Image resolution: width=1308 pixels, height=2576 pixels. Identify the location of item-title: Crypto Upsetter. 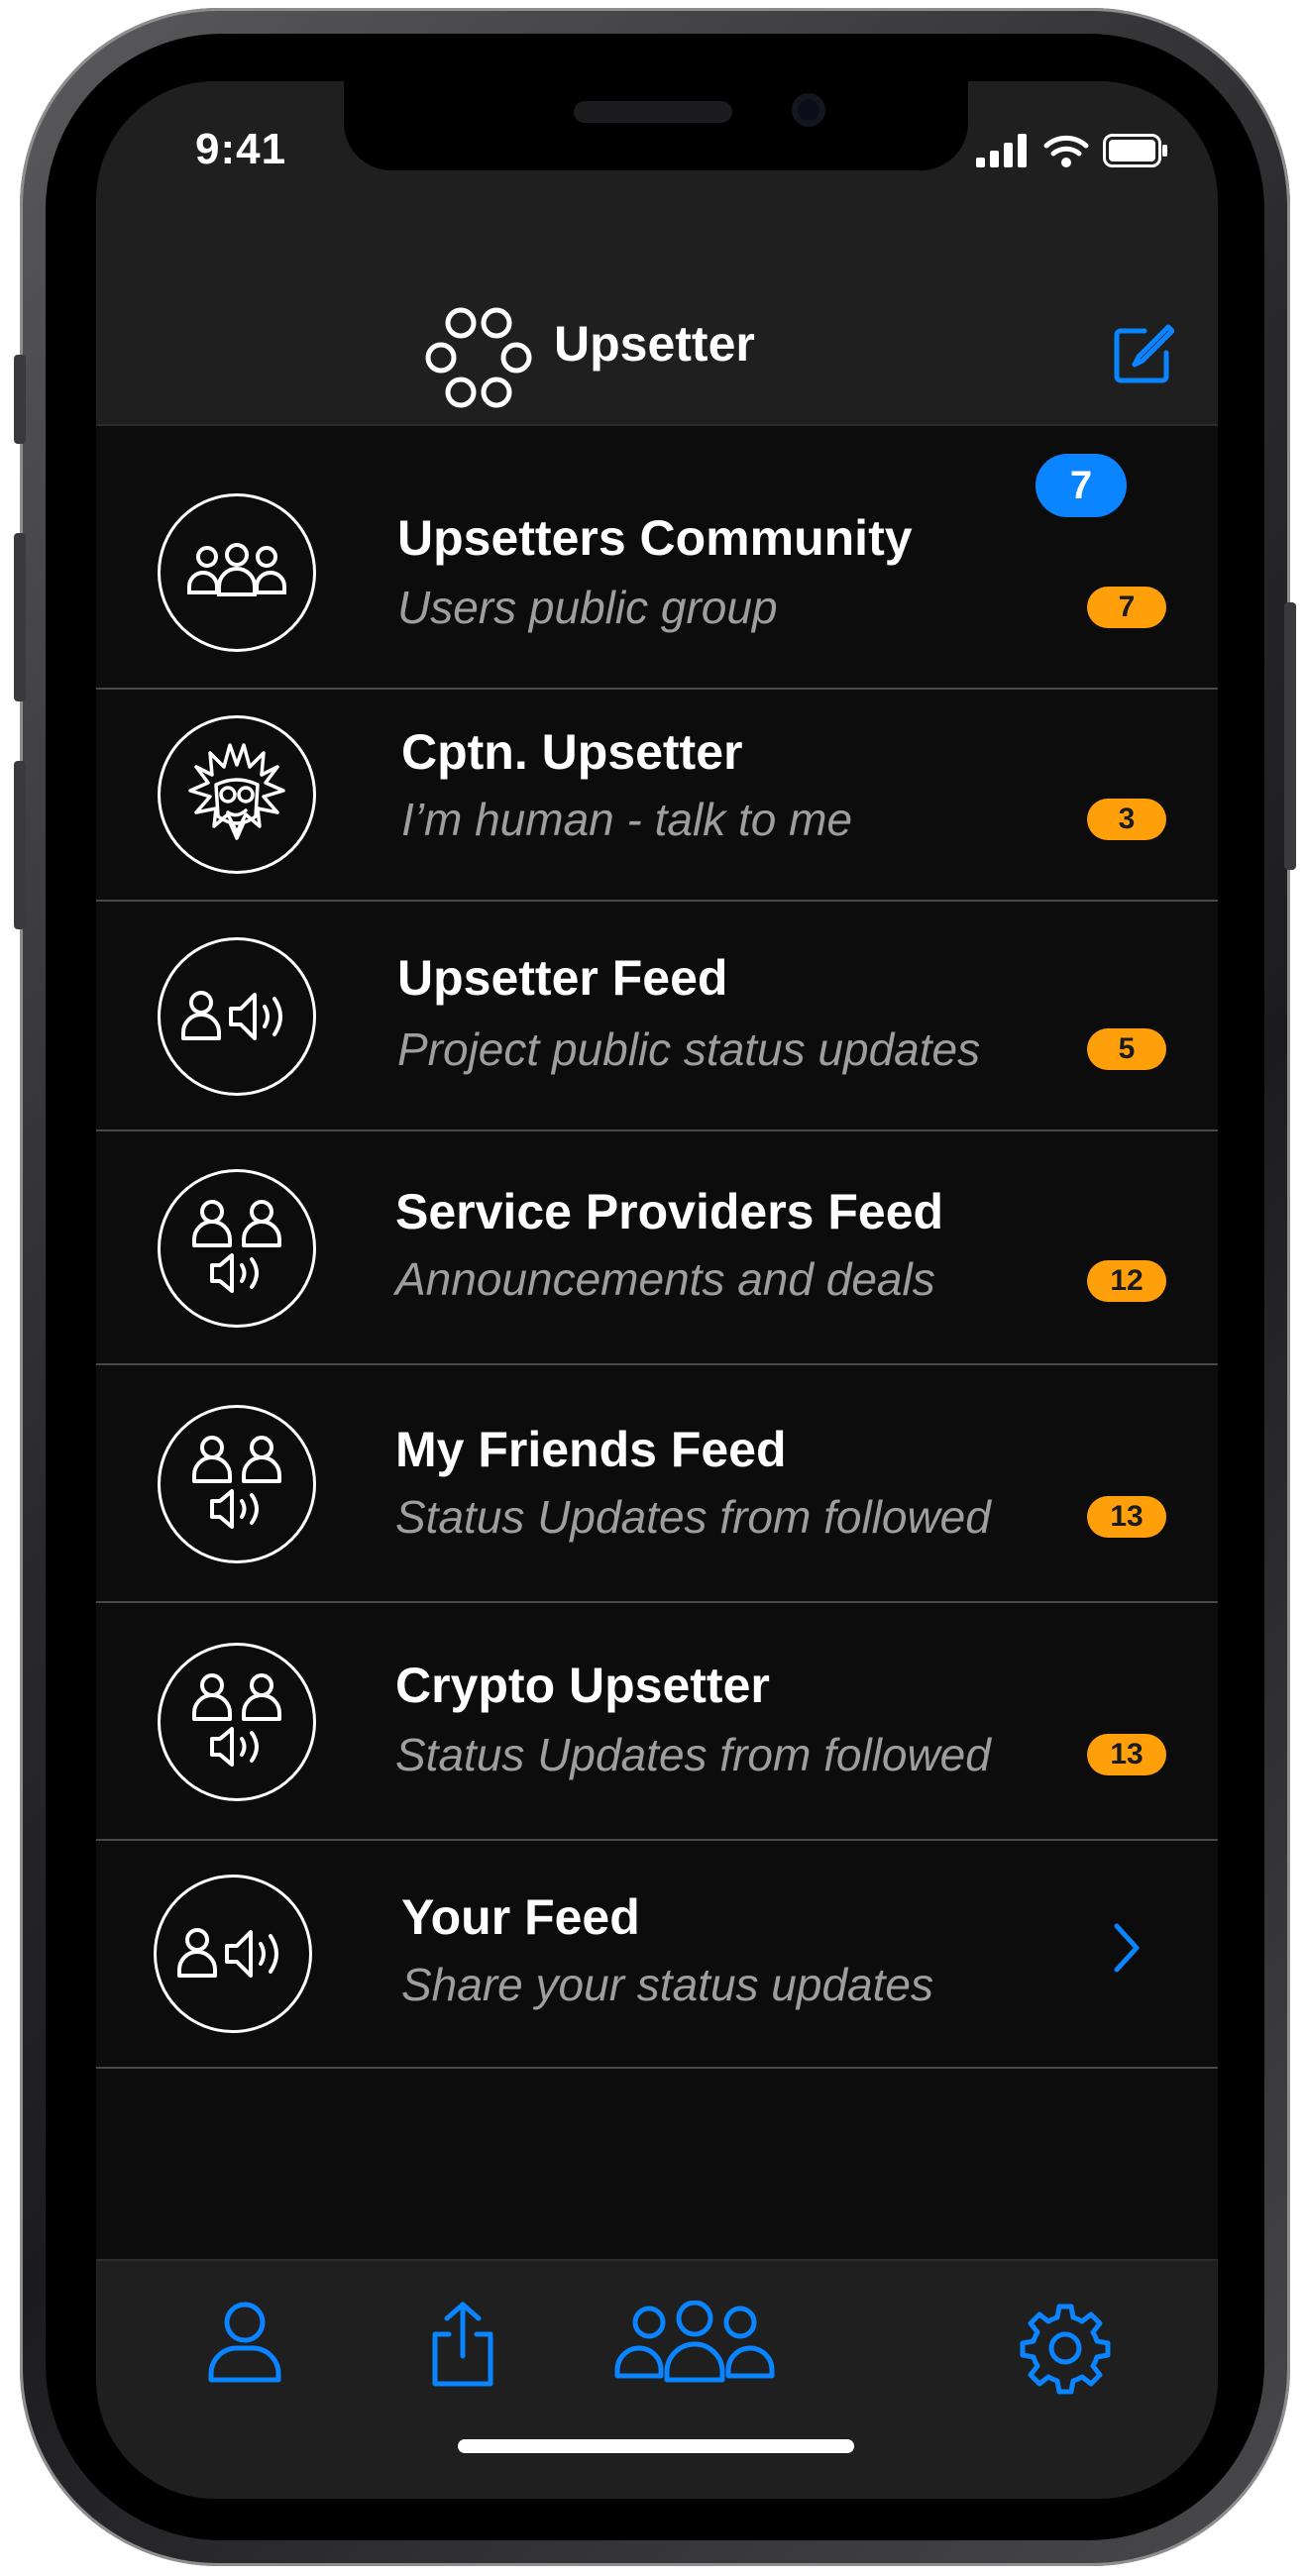
(582, 1686).